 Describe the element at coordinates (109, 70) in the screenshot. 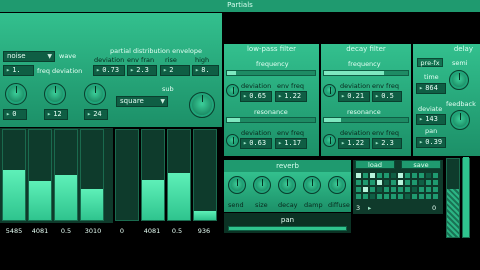

I see `env-deviation-field: ▸ 0.73` at that location.